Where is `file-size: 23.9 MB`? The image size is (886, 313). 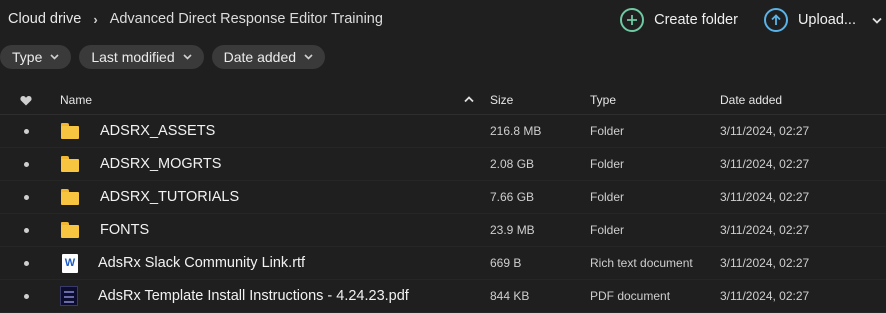 file-size: 23.9 MB is located at coordinates (512, 230).